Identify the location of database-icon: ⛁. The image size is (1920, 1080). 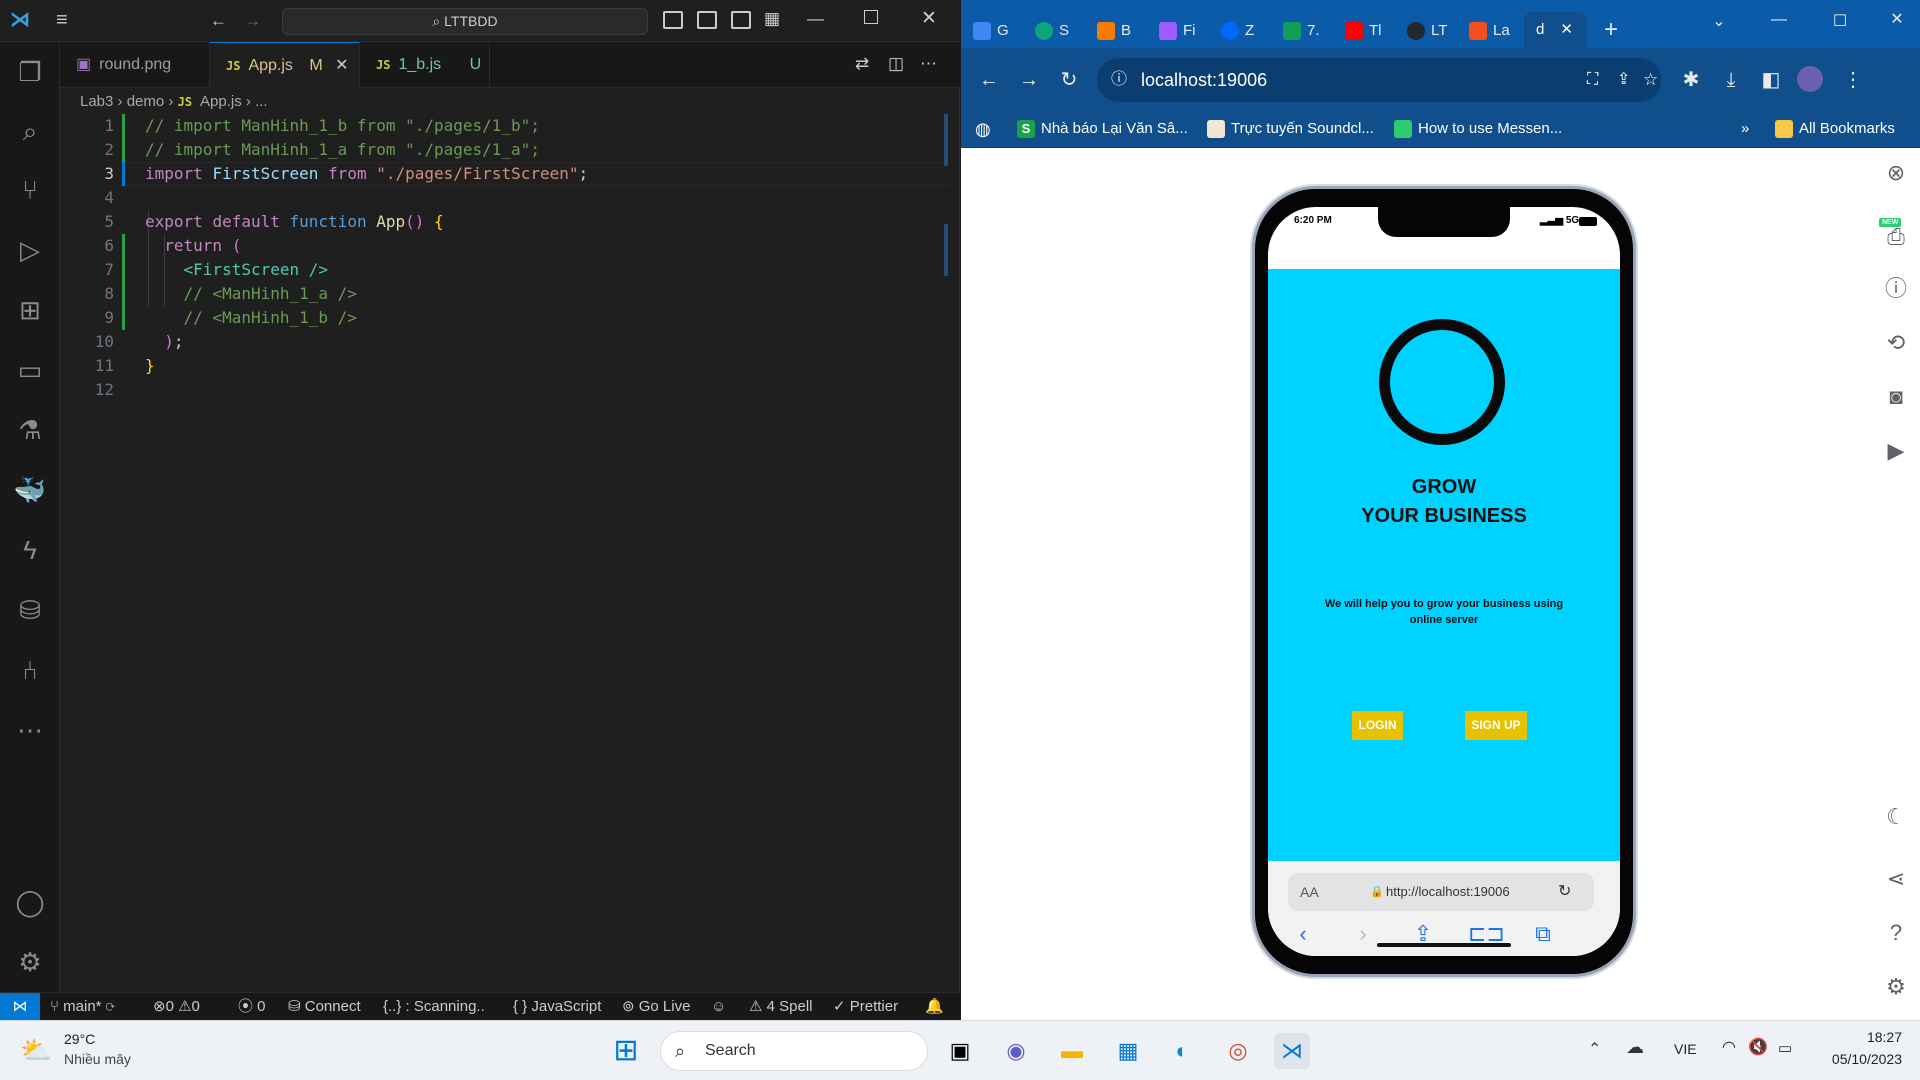
(30, 610).